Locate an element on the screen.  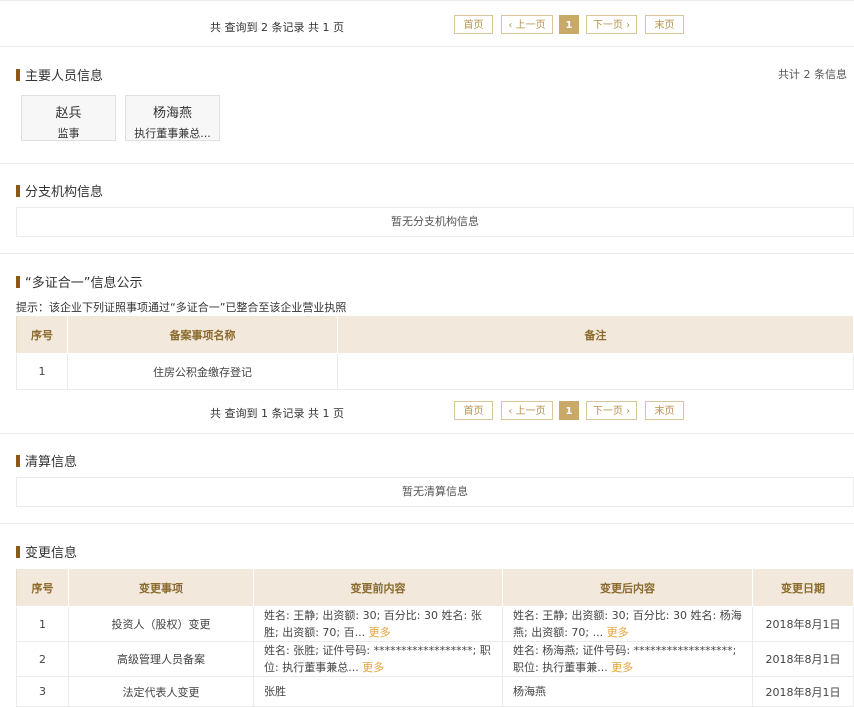
before-content: 张胜 is located at coordinates (378, 691).